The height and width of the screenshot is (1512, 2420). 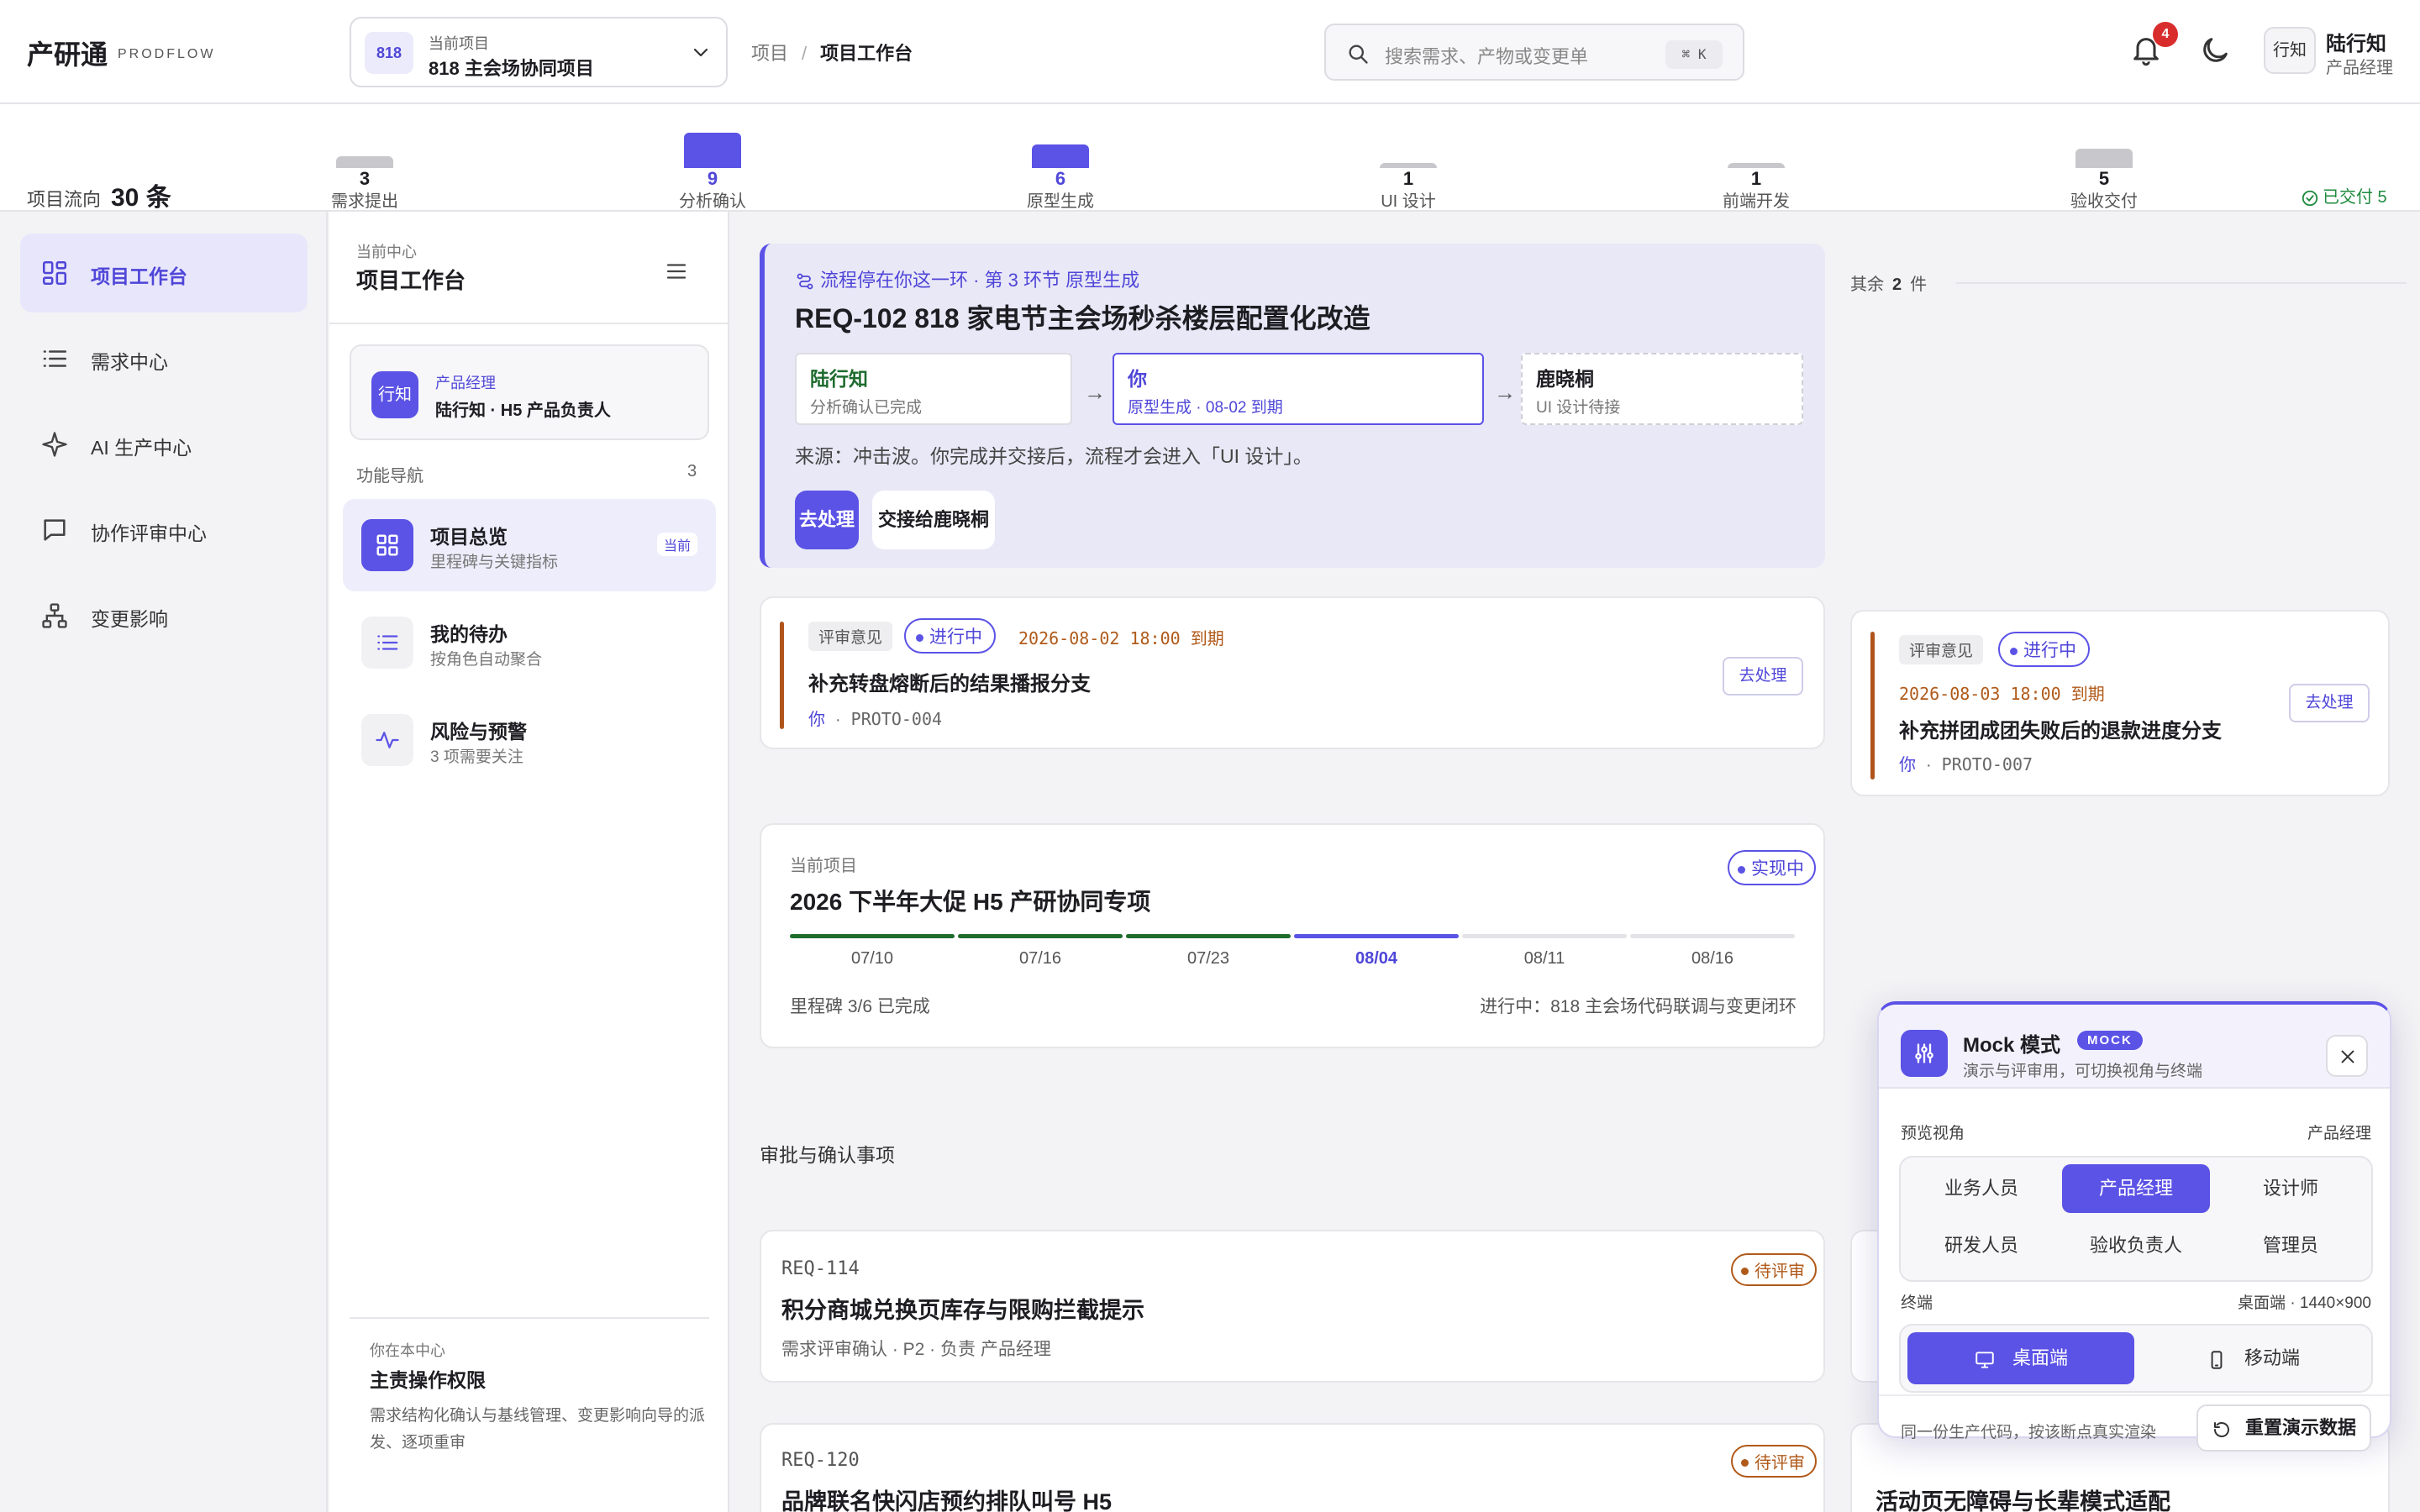 I want to click on sidebar-item-ai-production: AI 生产中心, so click(x=164, y=444).